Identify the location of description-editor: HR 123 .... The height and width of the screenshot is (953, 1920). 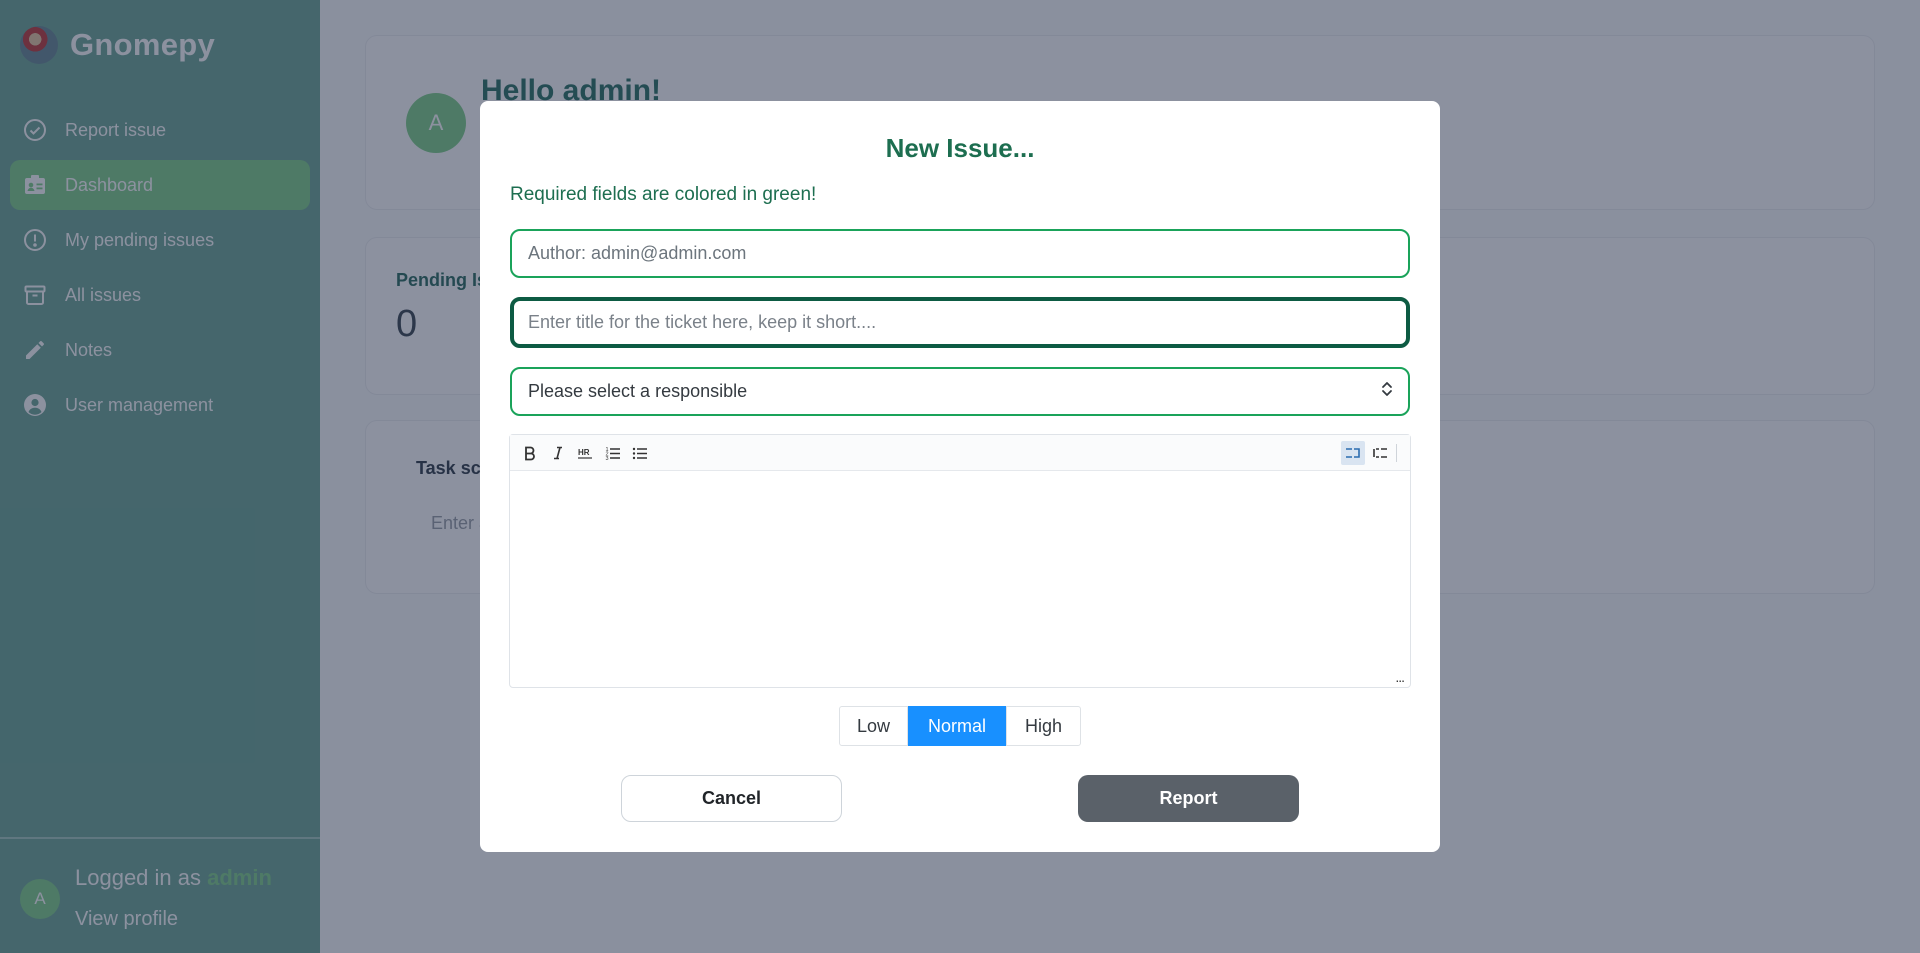
(960, 561).